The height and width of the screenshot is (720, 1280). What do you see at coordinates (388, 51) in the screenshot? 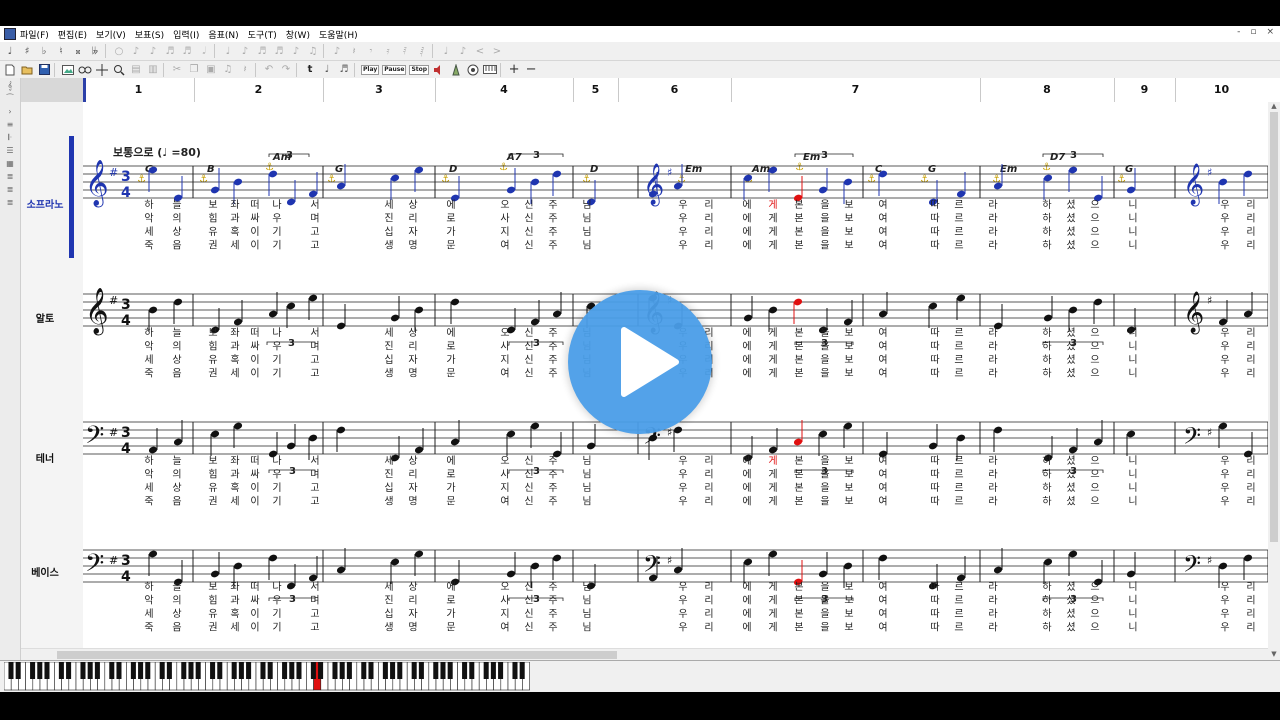
I see `note-tool-21-icon: 𝄿` at bounding box center [388, 51].